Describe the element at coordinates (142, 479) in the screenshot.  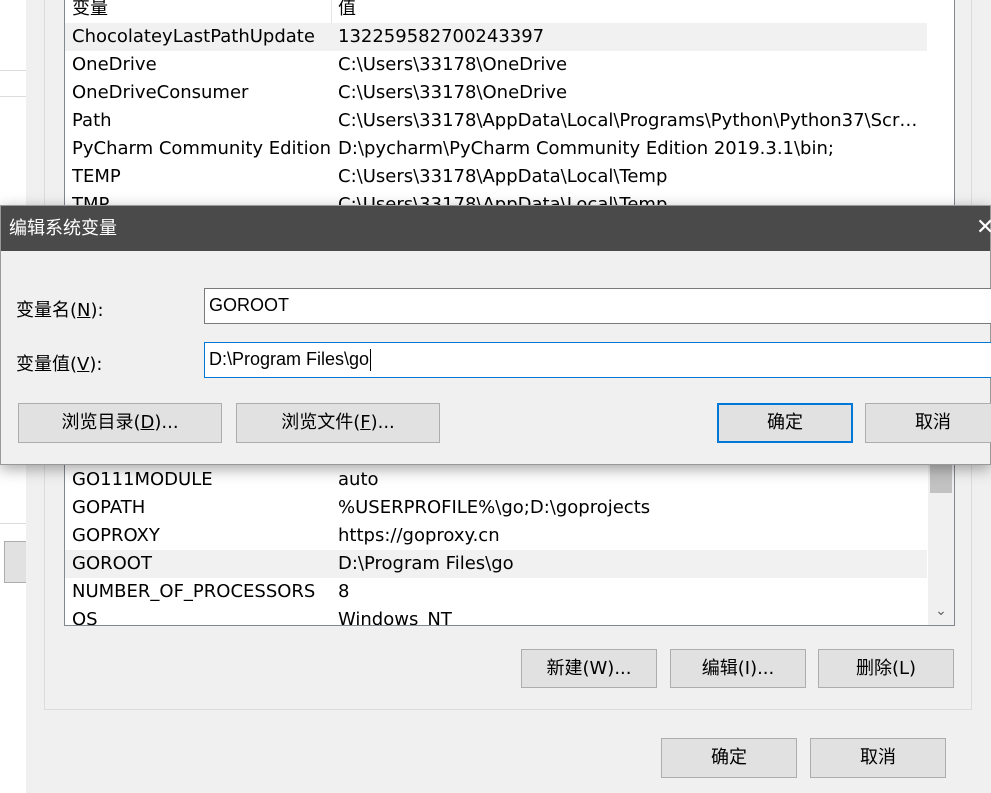
I see `variable-name: GO111MODULE` at that location.